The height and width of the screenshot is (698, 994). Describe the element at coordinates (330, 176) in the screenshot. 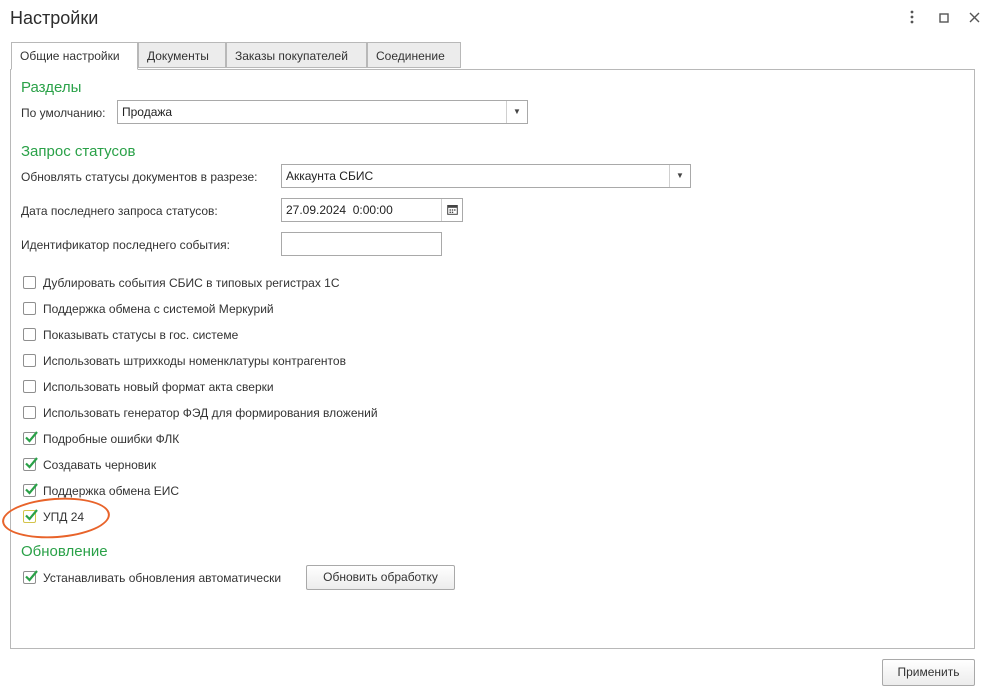

I see `update-by-value: Аккаунта СБИС` at that location.